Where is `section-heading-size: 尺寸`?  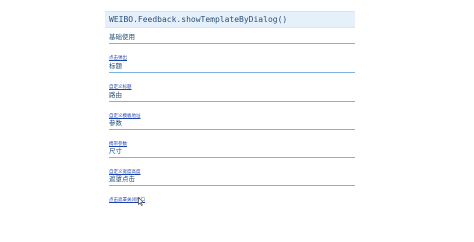 section-heading-size: 尺寸 is located at coordinates (232, 152).